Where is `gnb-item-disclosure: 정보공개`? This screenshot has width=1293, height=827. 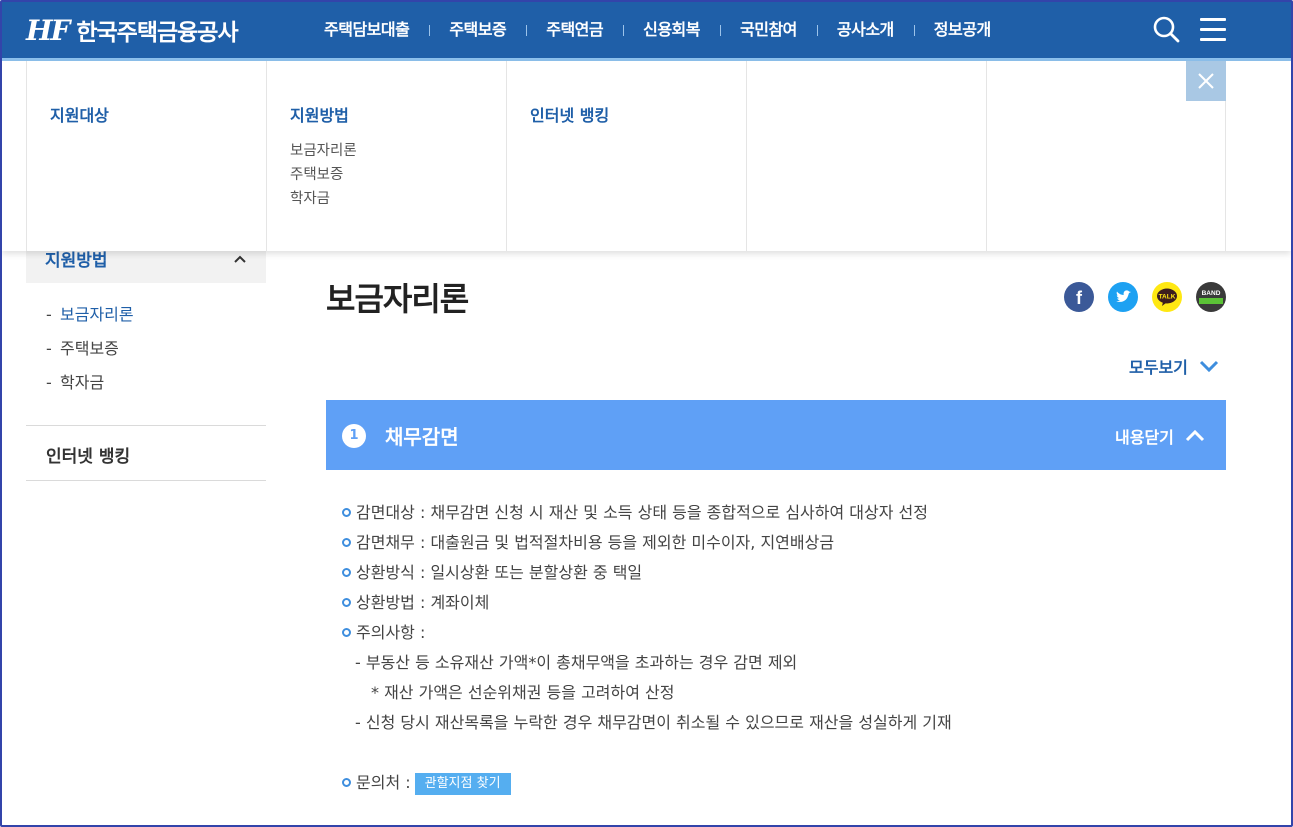
gnb-item-disclosure: 정보공개 is located at coordinates (962, 30).